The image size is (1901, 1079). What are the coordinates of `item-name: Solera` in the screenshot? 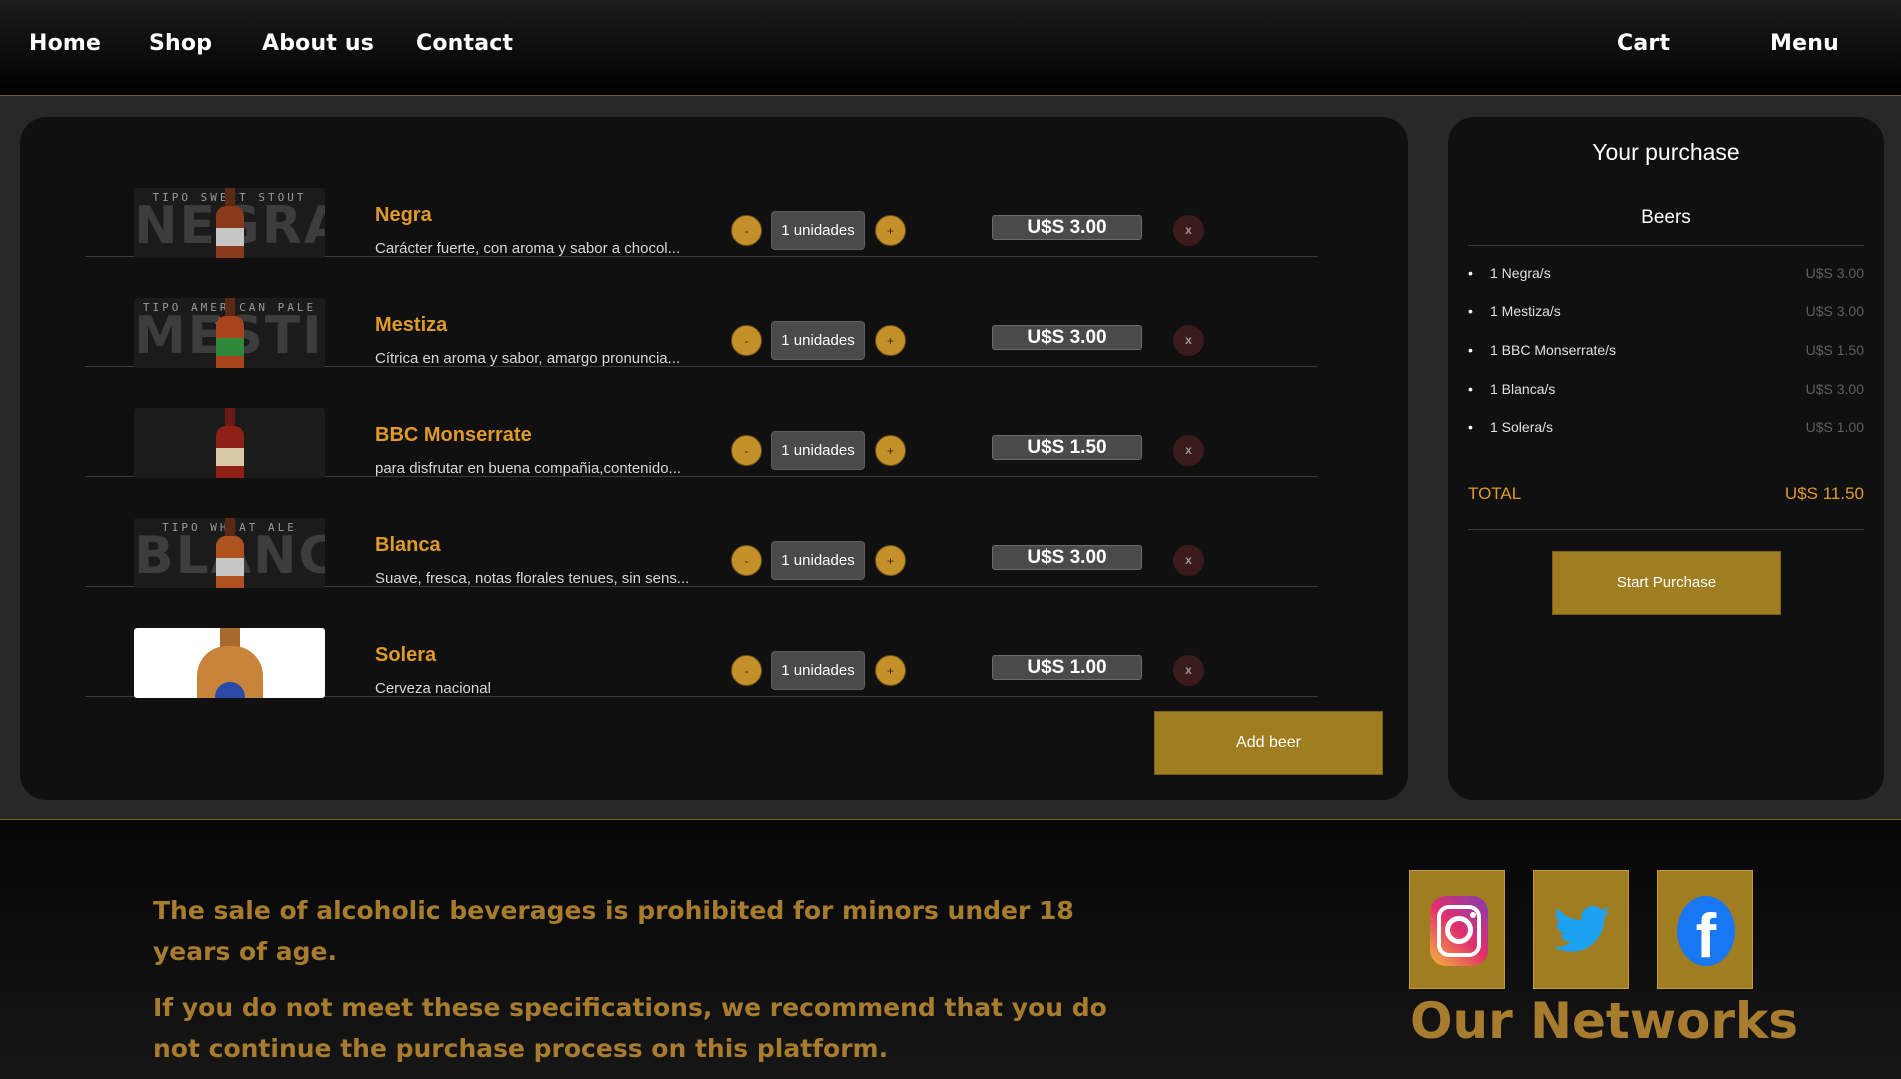 It's located at (406, 655).